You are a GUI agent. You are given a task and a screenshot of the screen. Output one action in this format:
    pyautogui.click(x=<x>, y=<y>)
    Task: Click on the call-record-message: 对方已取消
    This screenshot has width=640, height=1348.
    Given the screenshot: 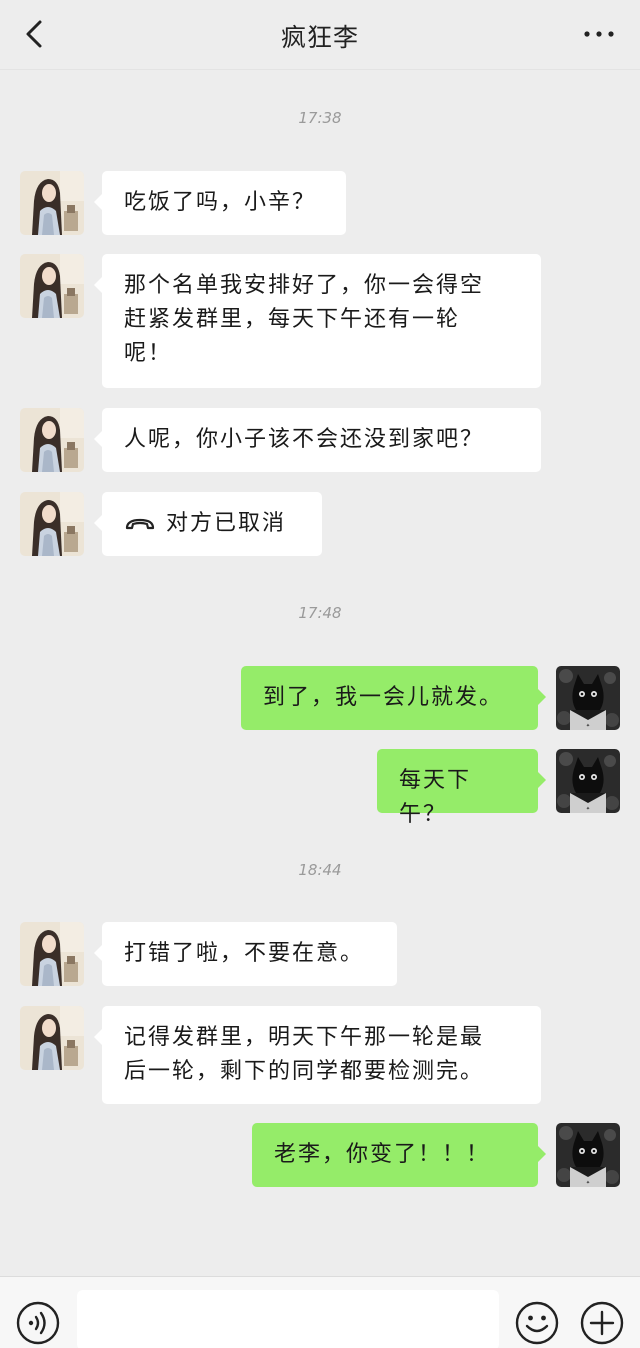 What is the action you would take?
    pyautogui.click(x=208, y=524)
    